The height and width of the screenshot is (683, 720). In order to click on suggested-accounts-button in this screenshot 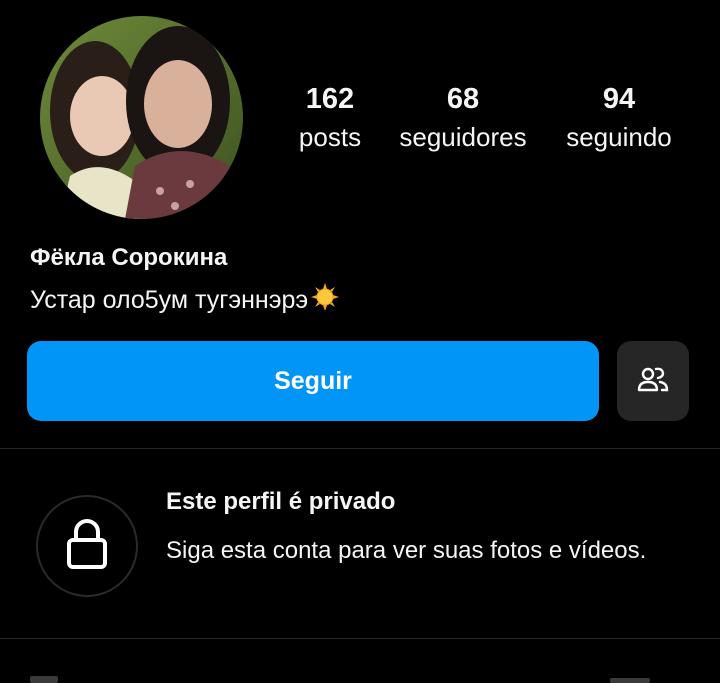, I will do `click(653, 381)`.